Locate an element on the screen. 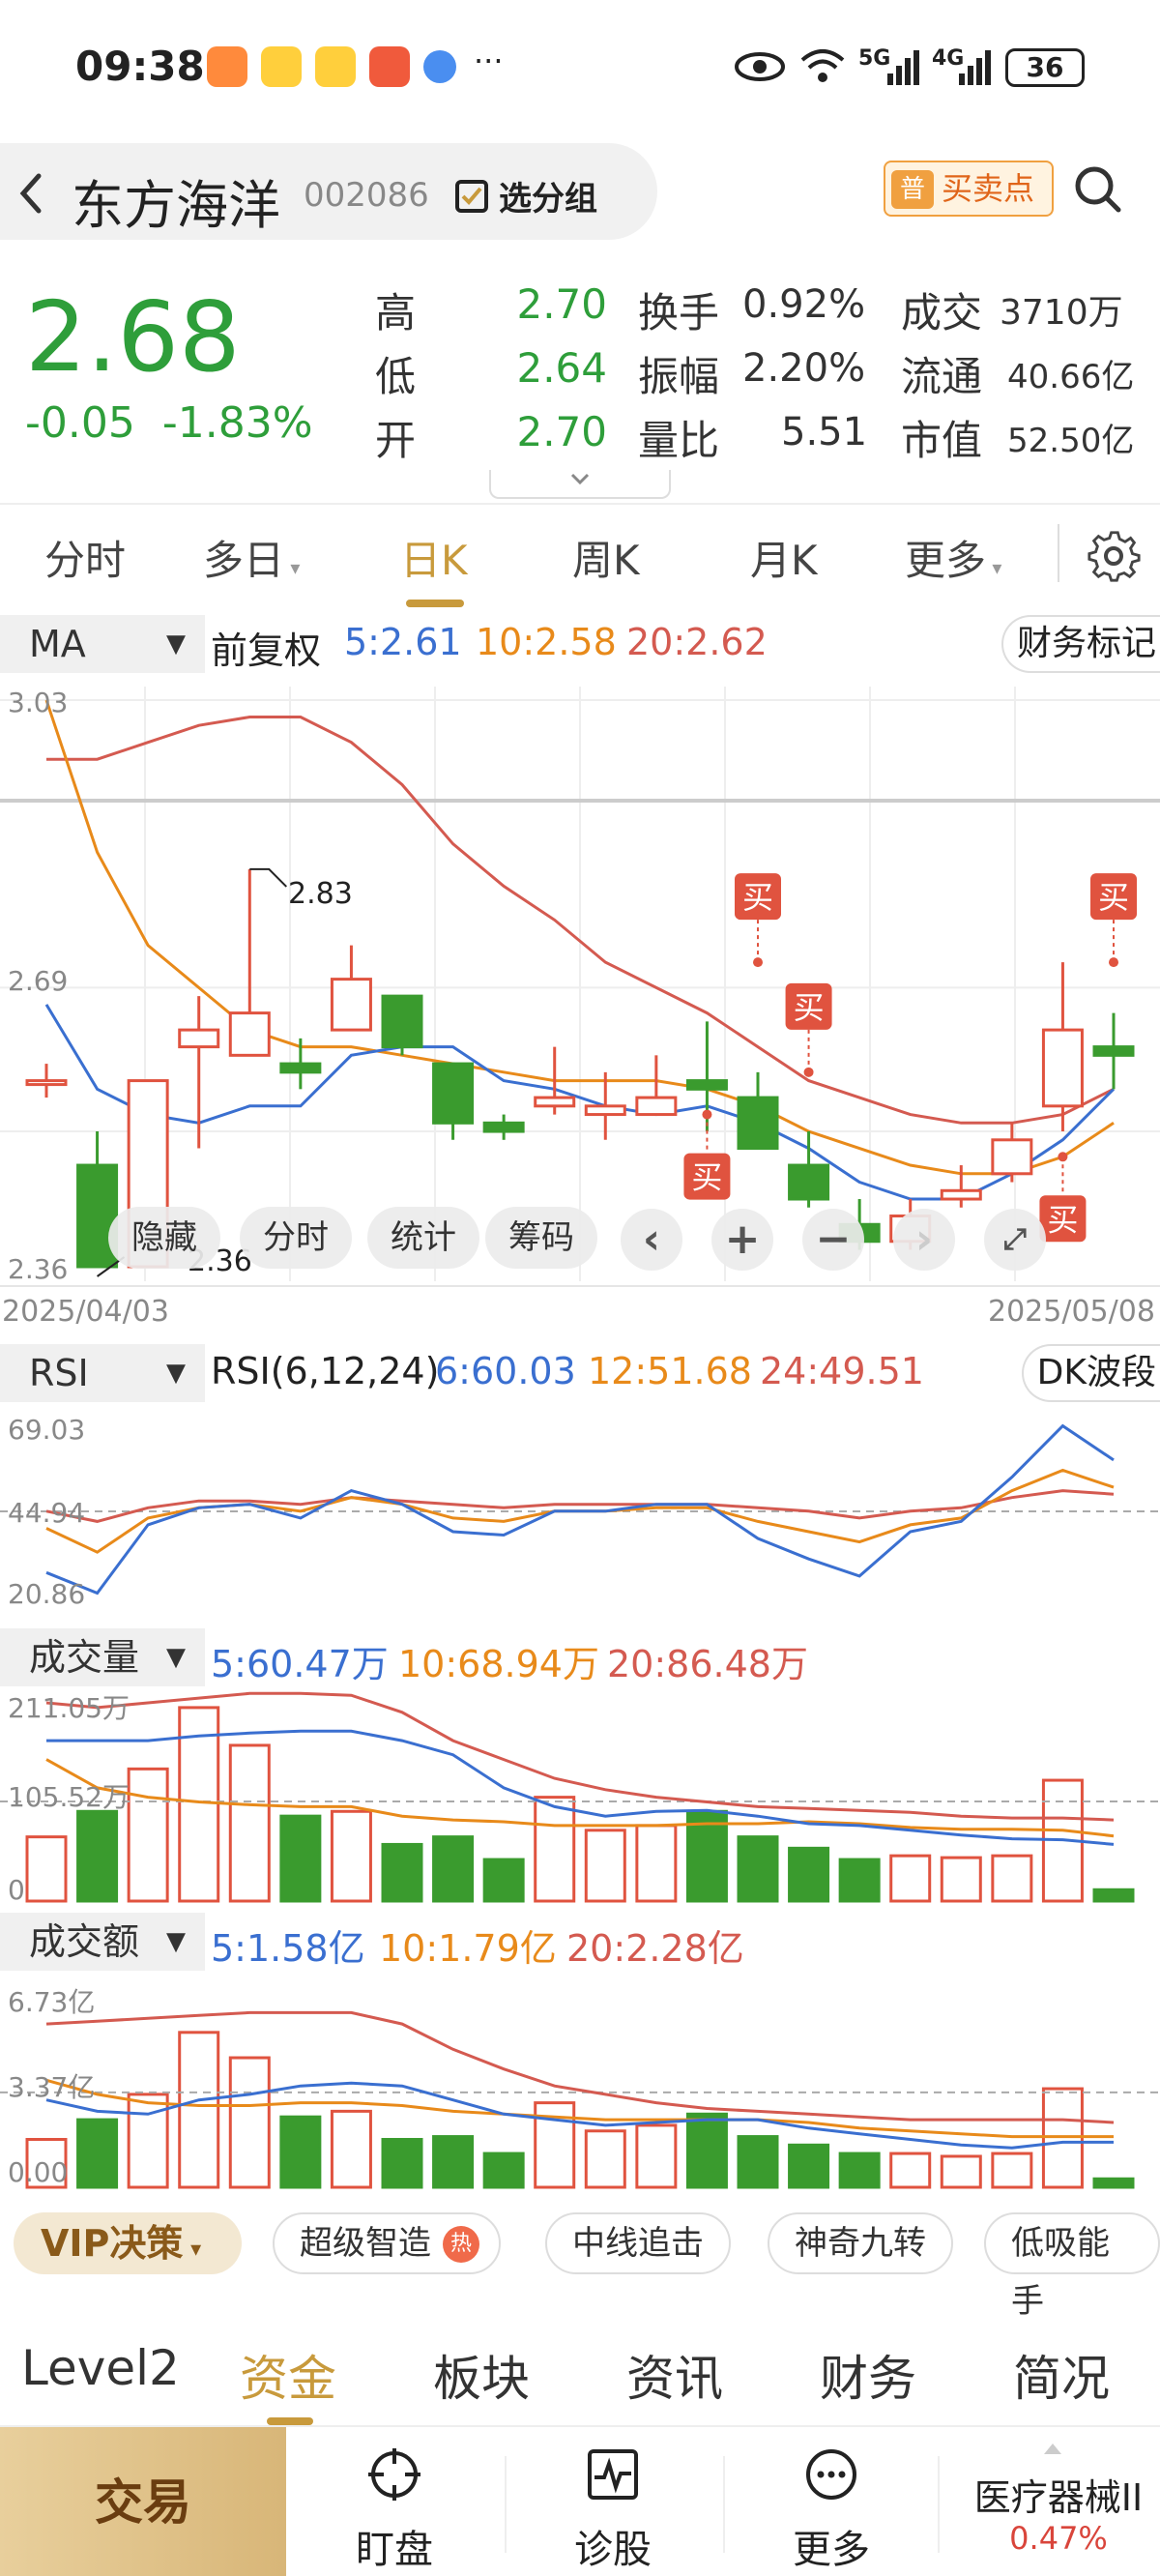 The image size is (1160, 2576). rsi-axis-top: 69.03 is located at coordinates (46, 1430).